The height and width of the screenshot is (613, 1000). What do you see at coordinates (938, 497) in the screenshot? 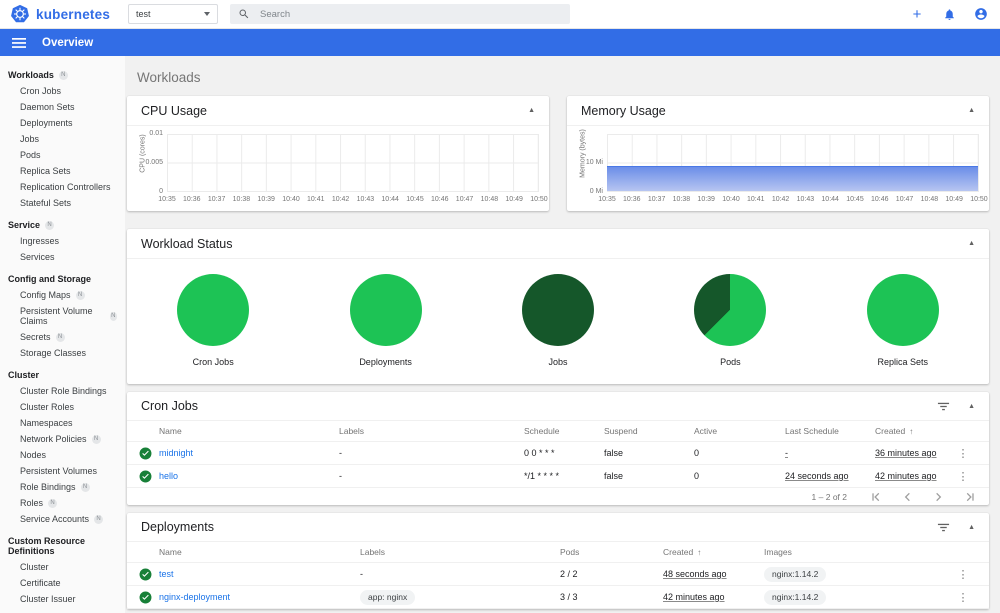
I see `next-page-icon` at bounding box center [938, 497].